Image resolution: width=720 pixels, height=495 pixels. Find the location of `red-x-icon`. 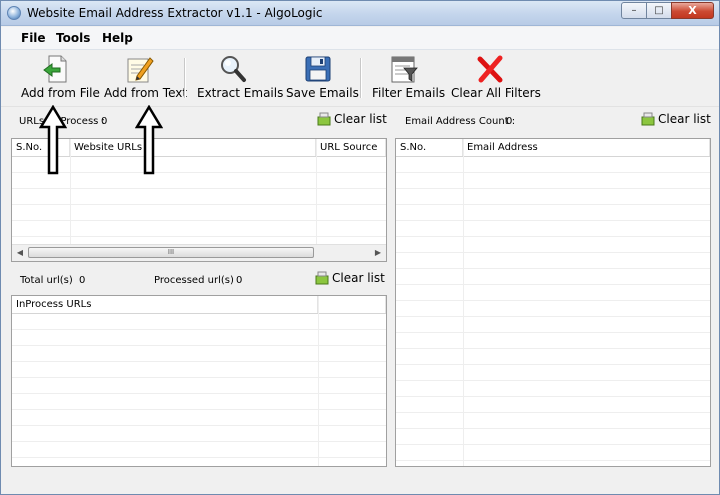

red-x-icon is located at coordinates (490, 69).